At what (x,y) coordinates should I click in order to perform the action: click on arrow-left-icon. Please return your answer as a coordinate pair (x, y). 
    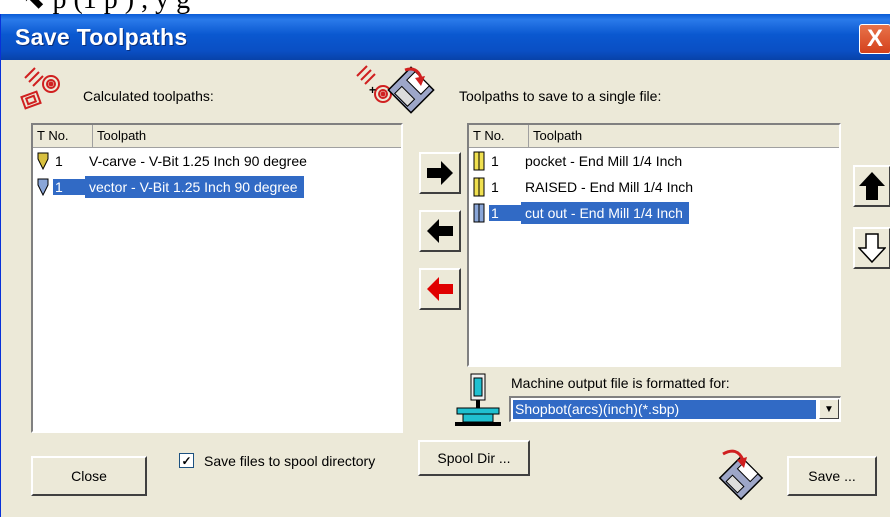
    Looking at the image, I should click on (440, 231).